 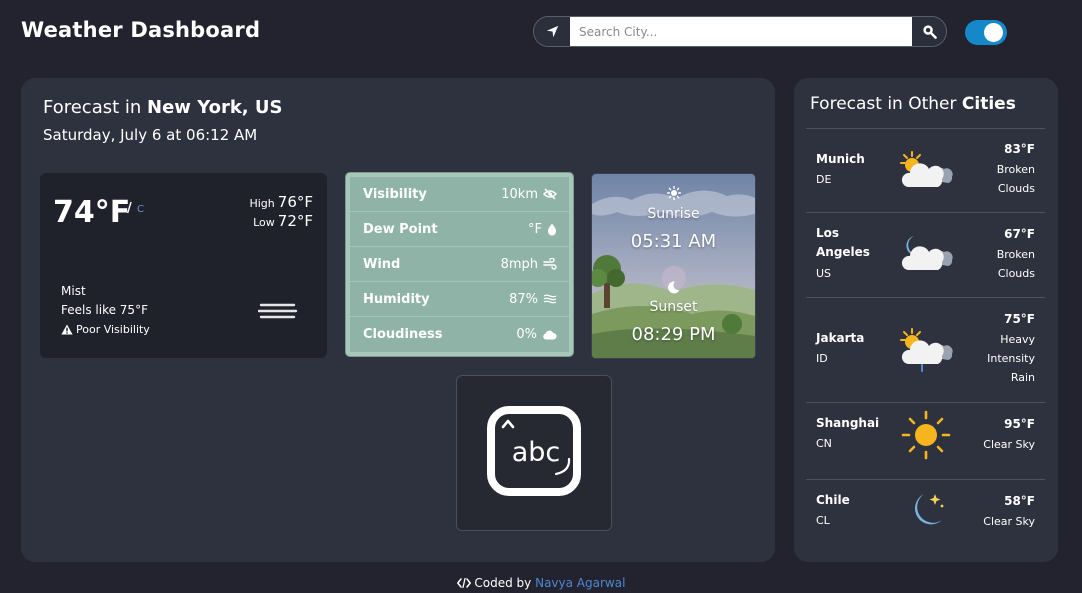 I want to click on weather-alert: Poor Visibility, so click(x=105, y=329).